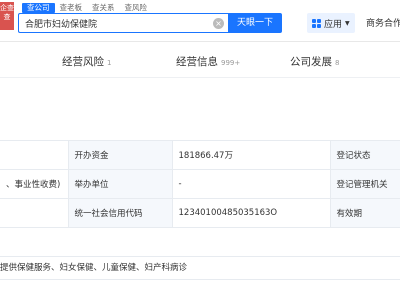 The image size is (400, 300). What do you see at coordinates (364, 184) in the screenshot?
I see `table-label-cell: 登记管理机关` at bounding box center [364, 184].